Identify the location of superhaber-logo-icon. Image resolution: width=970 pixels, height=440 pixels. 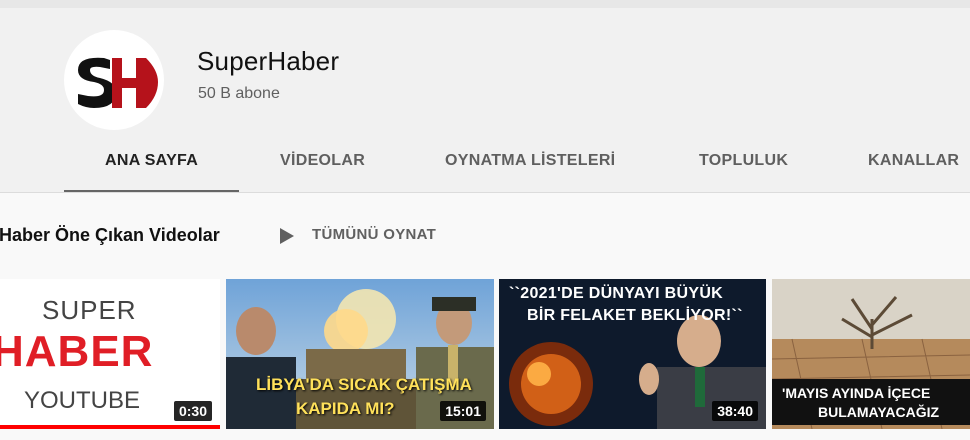
(118, 82).